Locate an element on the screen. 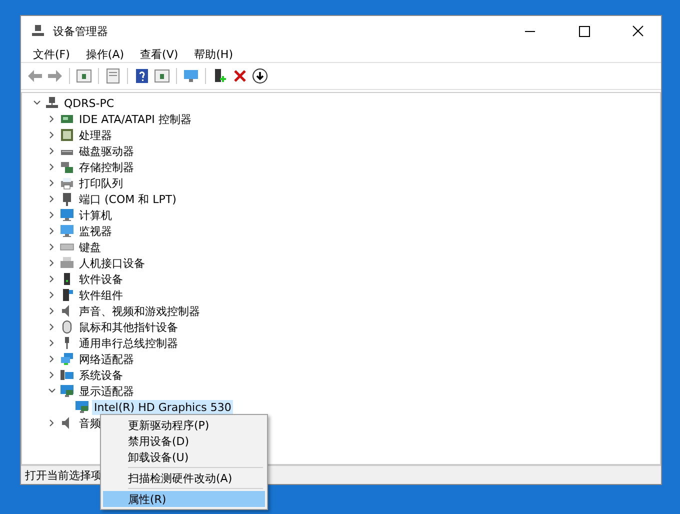 The height and width of the screenshot is (514, 680). menu-item: 操作(A) is located at coordinates (105, 54).